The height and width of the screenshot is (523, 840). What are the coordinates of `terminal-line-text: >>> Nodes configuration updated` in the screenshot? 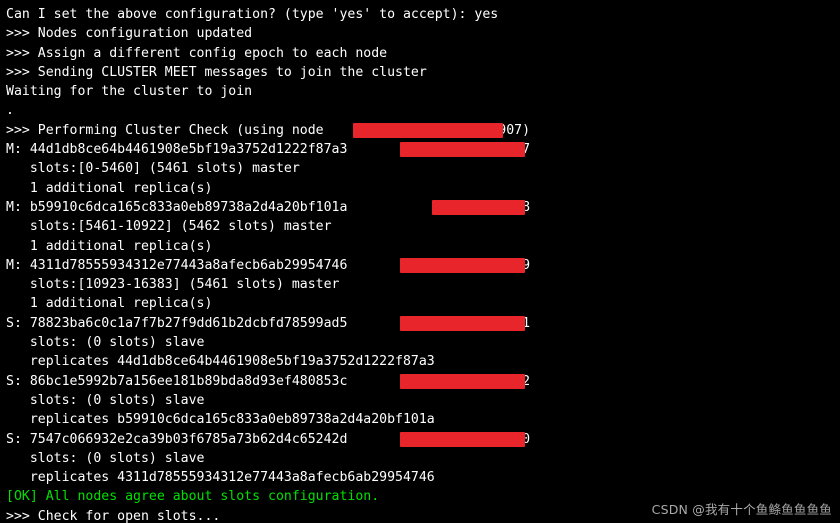 It's located at (129, 34).